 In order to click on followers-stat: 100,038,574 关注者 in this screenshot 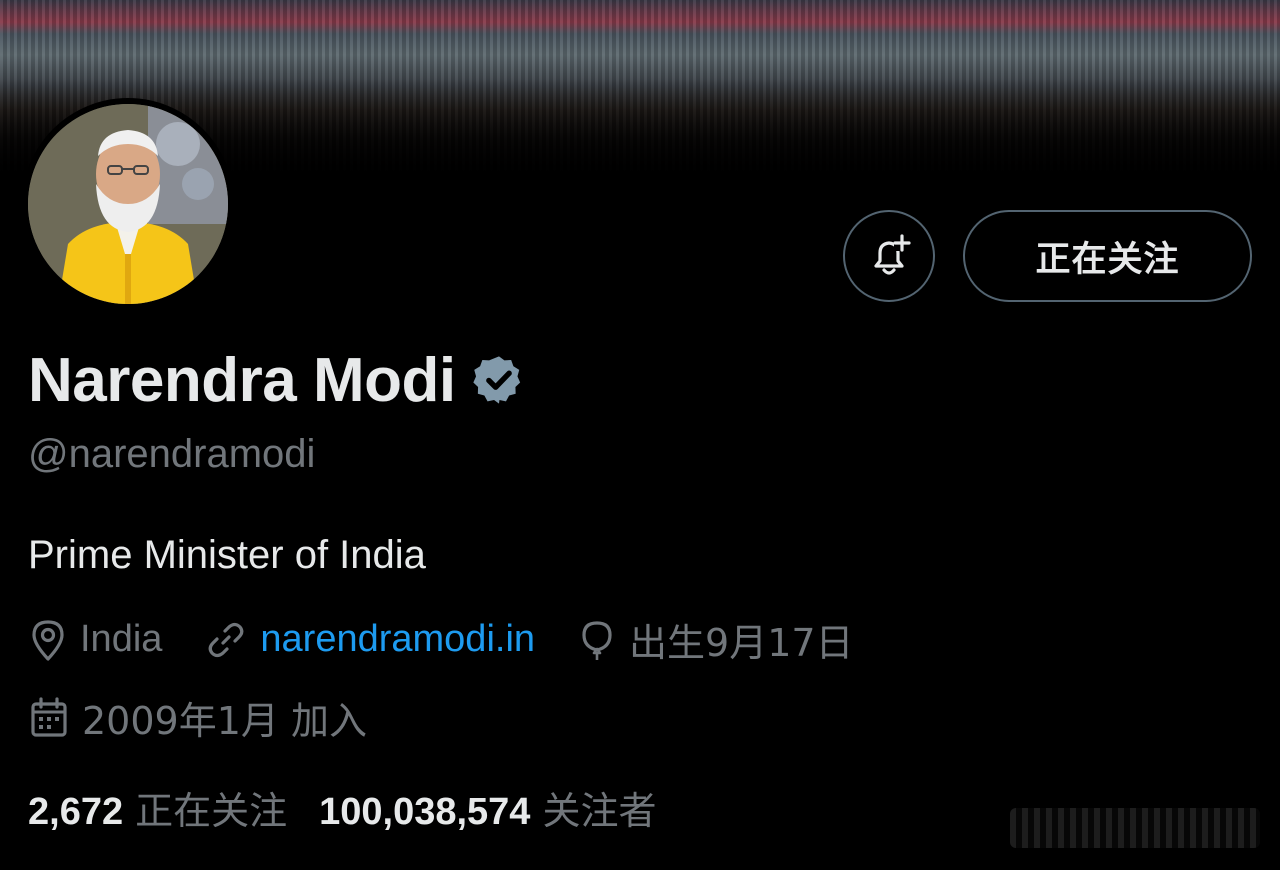, I will do `click(487, 807)`.